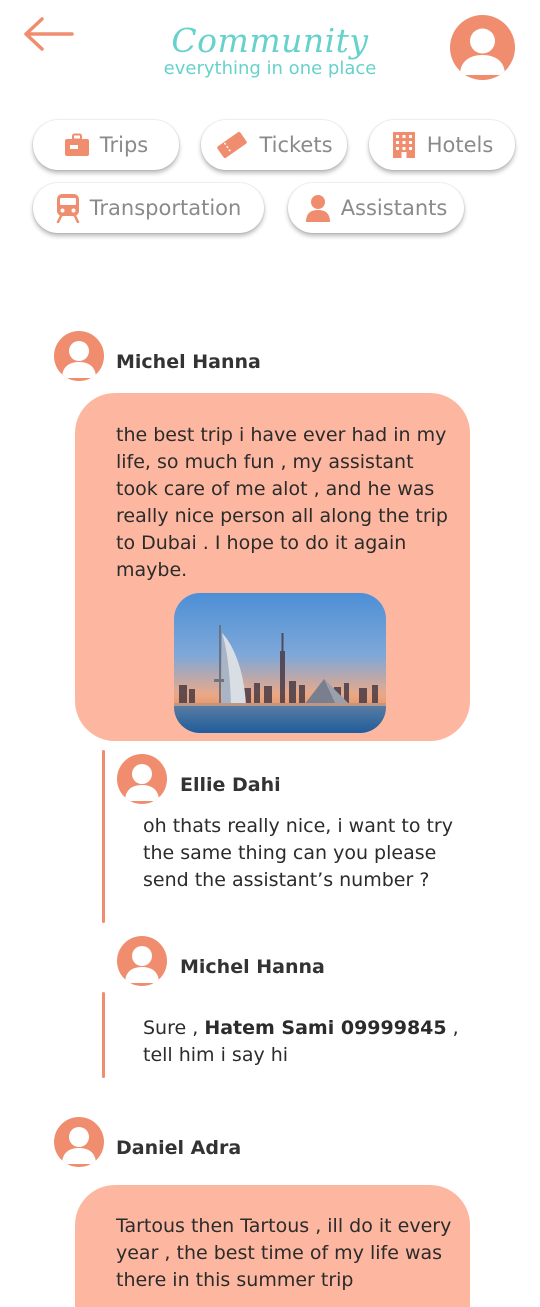  Describe the element at coordinates (394, 208) in the screenshot. I see `category-label: Assistants` at that location.